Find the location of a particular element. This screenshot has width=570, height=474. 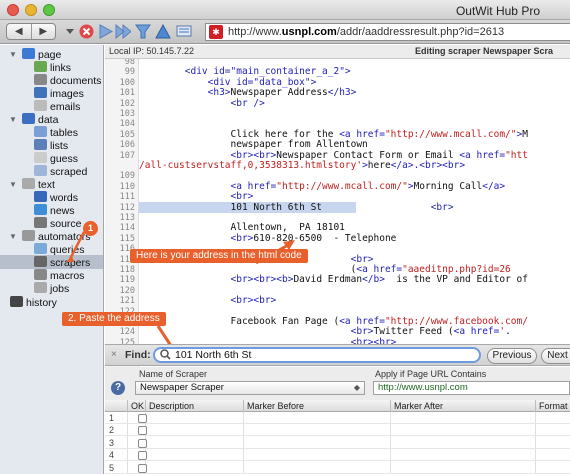

row-number: 3 is located at coordinates (112, 442).